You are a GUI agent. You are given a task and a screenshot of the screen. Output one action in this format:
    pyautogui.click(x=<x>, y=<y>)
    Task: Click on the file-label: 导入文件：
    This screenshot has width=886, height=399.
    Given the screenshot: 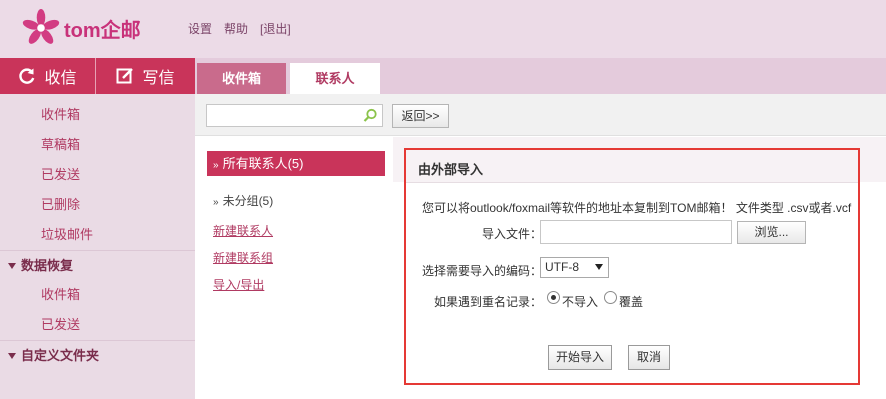 What is the action you would take?
    pyautogui.click(x=512, y=234)
    